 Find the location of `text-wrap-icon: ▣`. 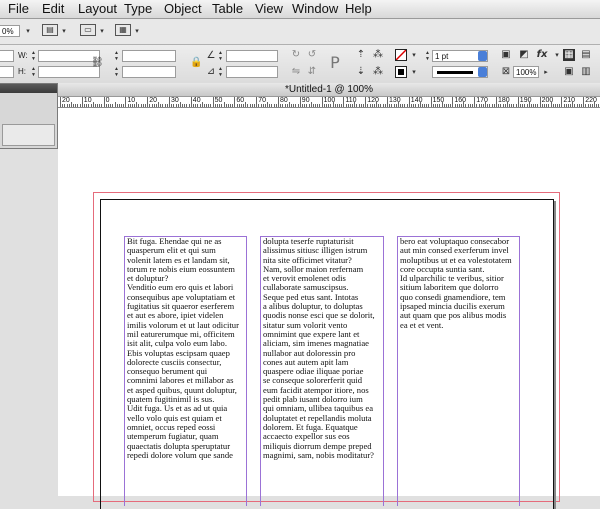

text-wrap-icon: ▣ is located at coordinates (506, 55).